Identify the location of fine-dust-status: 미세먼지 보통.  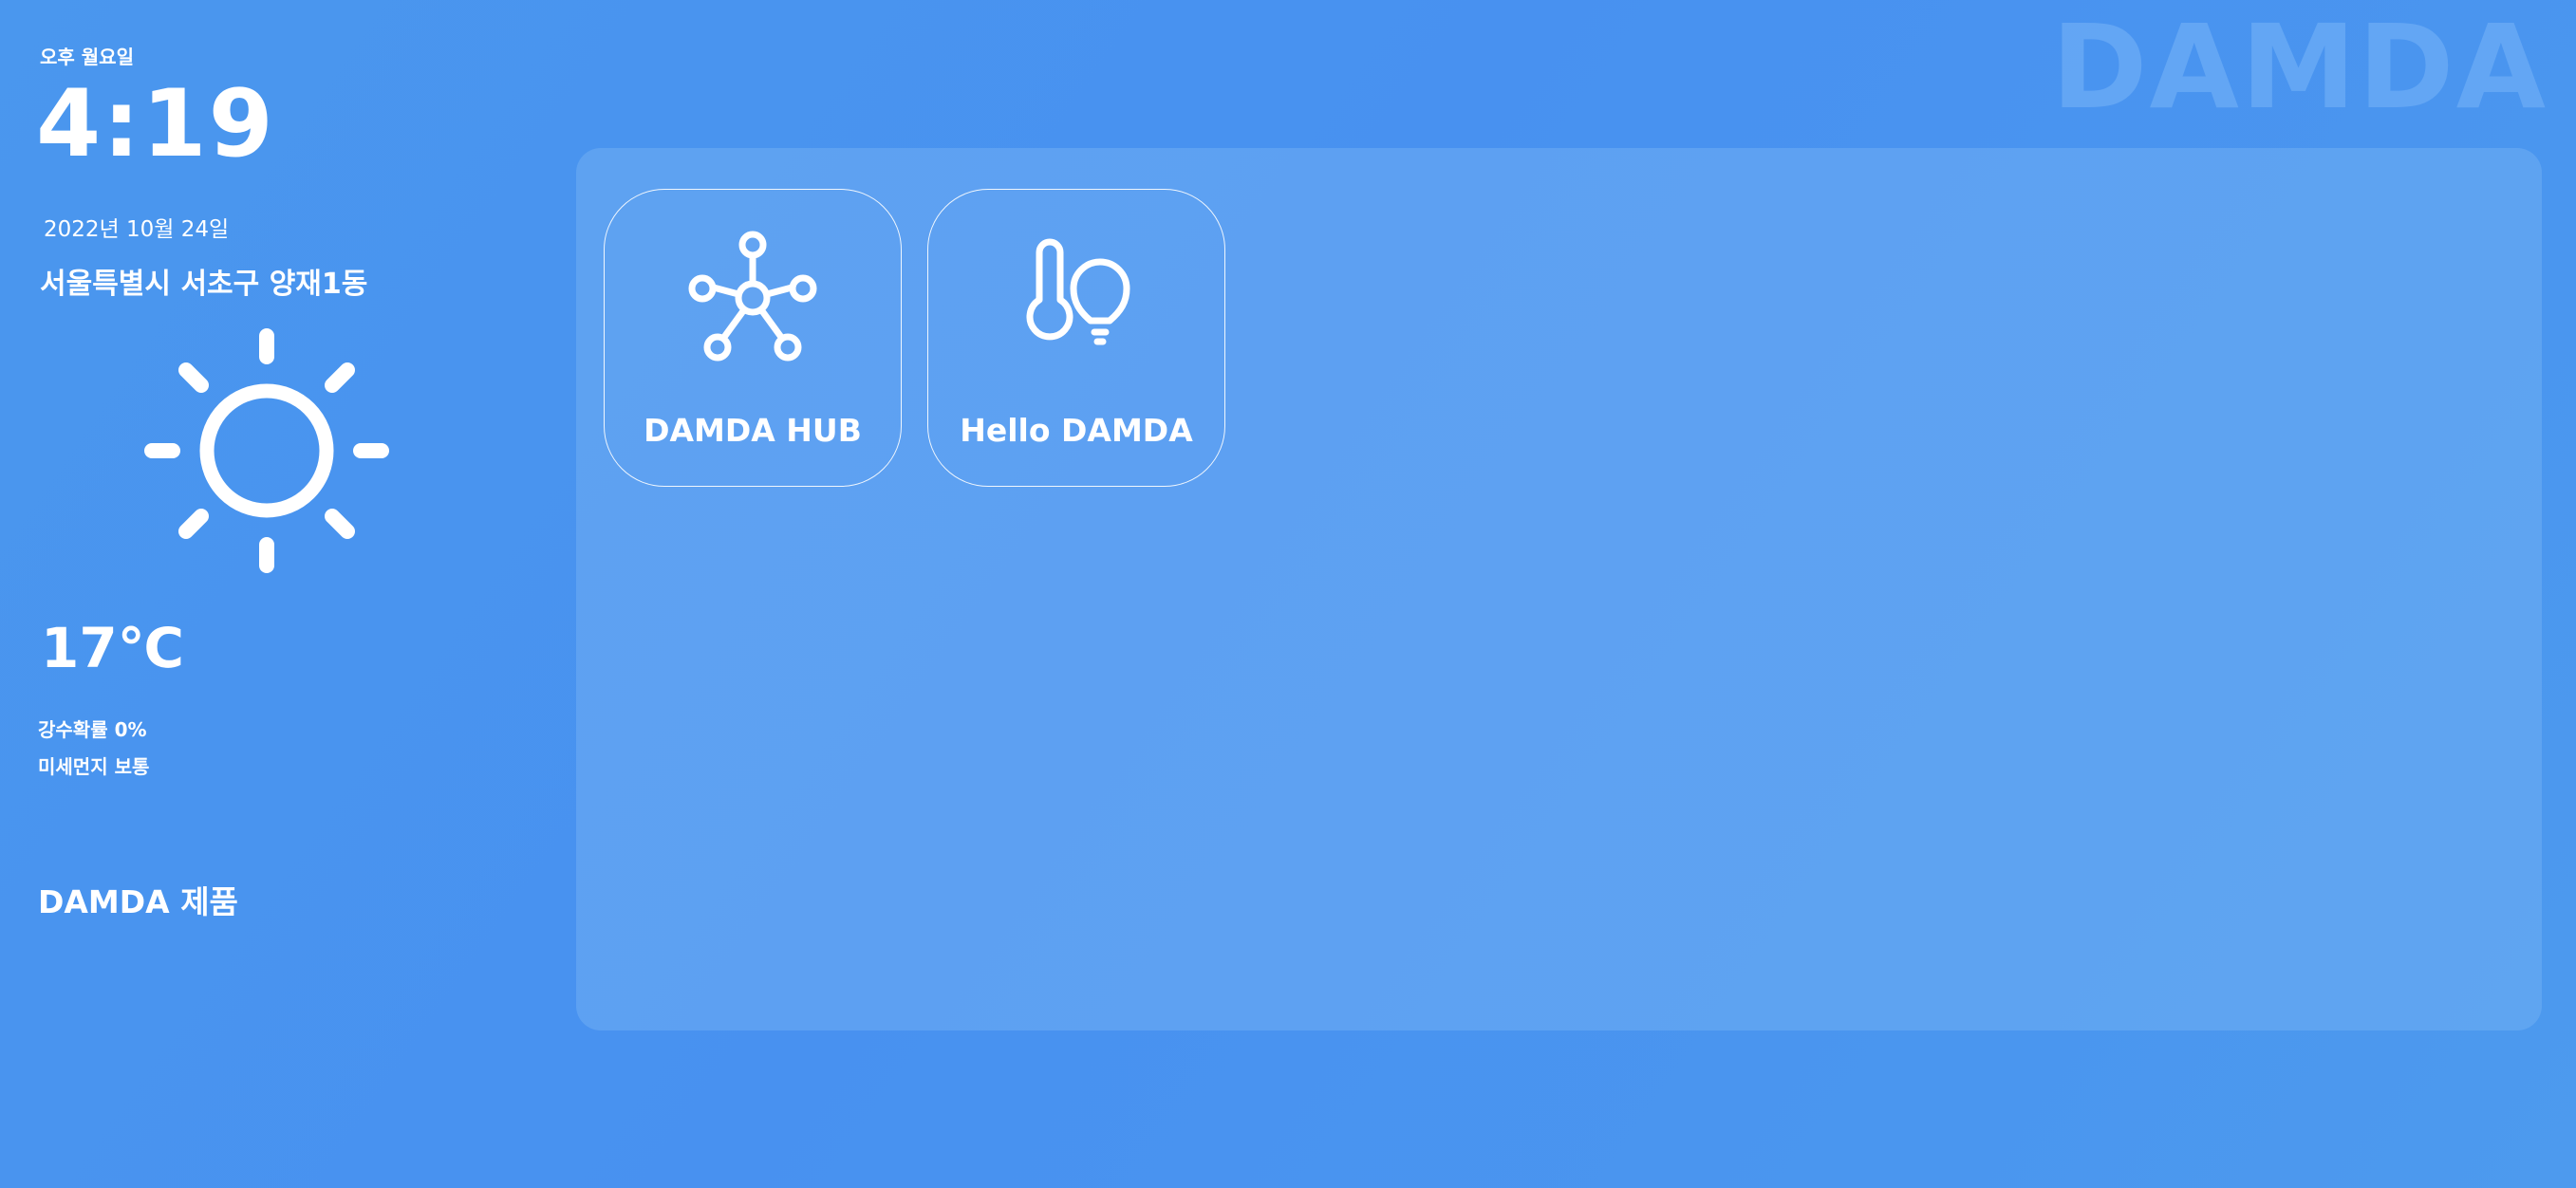
(94, 766).